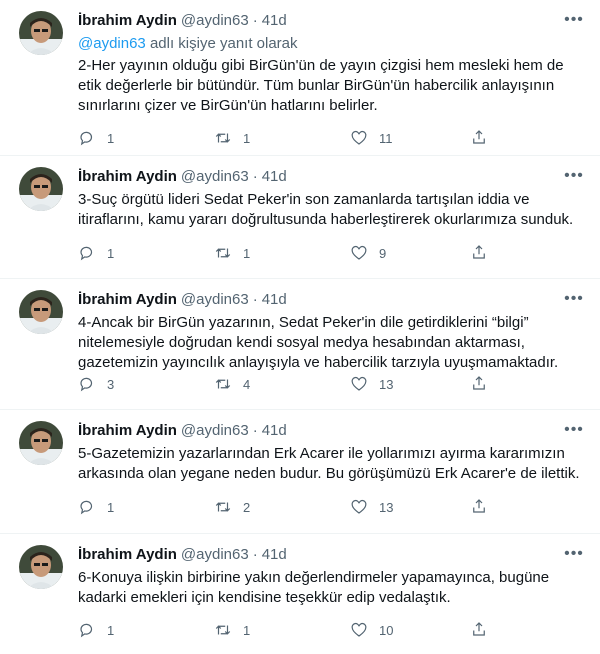 The width and height of the screenshot is (600, 654). What do you see at coordinates (383, 253) in the screenshot?
I see `like-count: 9` at bounding box center [383, 253].